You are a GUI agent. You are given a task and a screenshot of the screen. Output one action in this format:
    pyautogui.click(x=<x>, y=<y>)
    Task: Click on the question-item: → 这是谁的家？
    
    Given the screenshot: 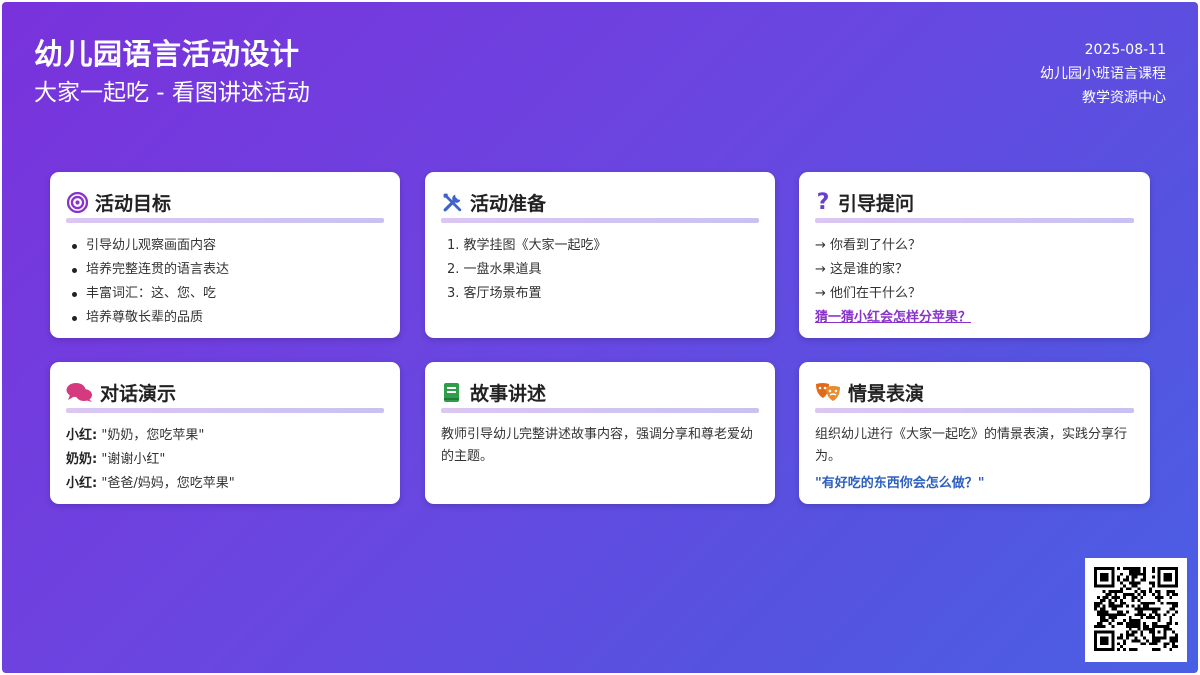 What is the action you would take?
    pyautogui.click(x=862, y=269)
    